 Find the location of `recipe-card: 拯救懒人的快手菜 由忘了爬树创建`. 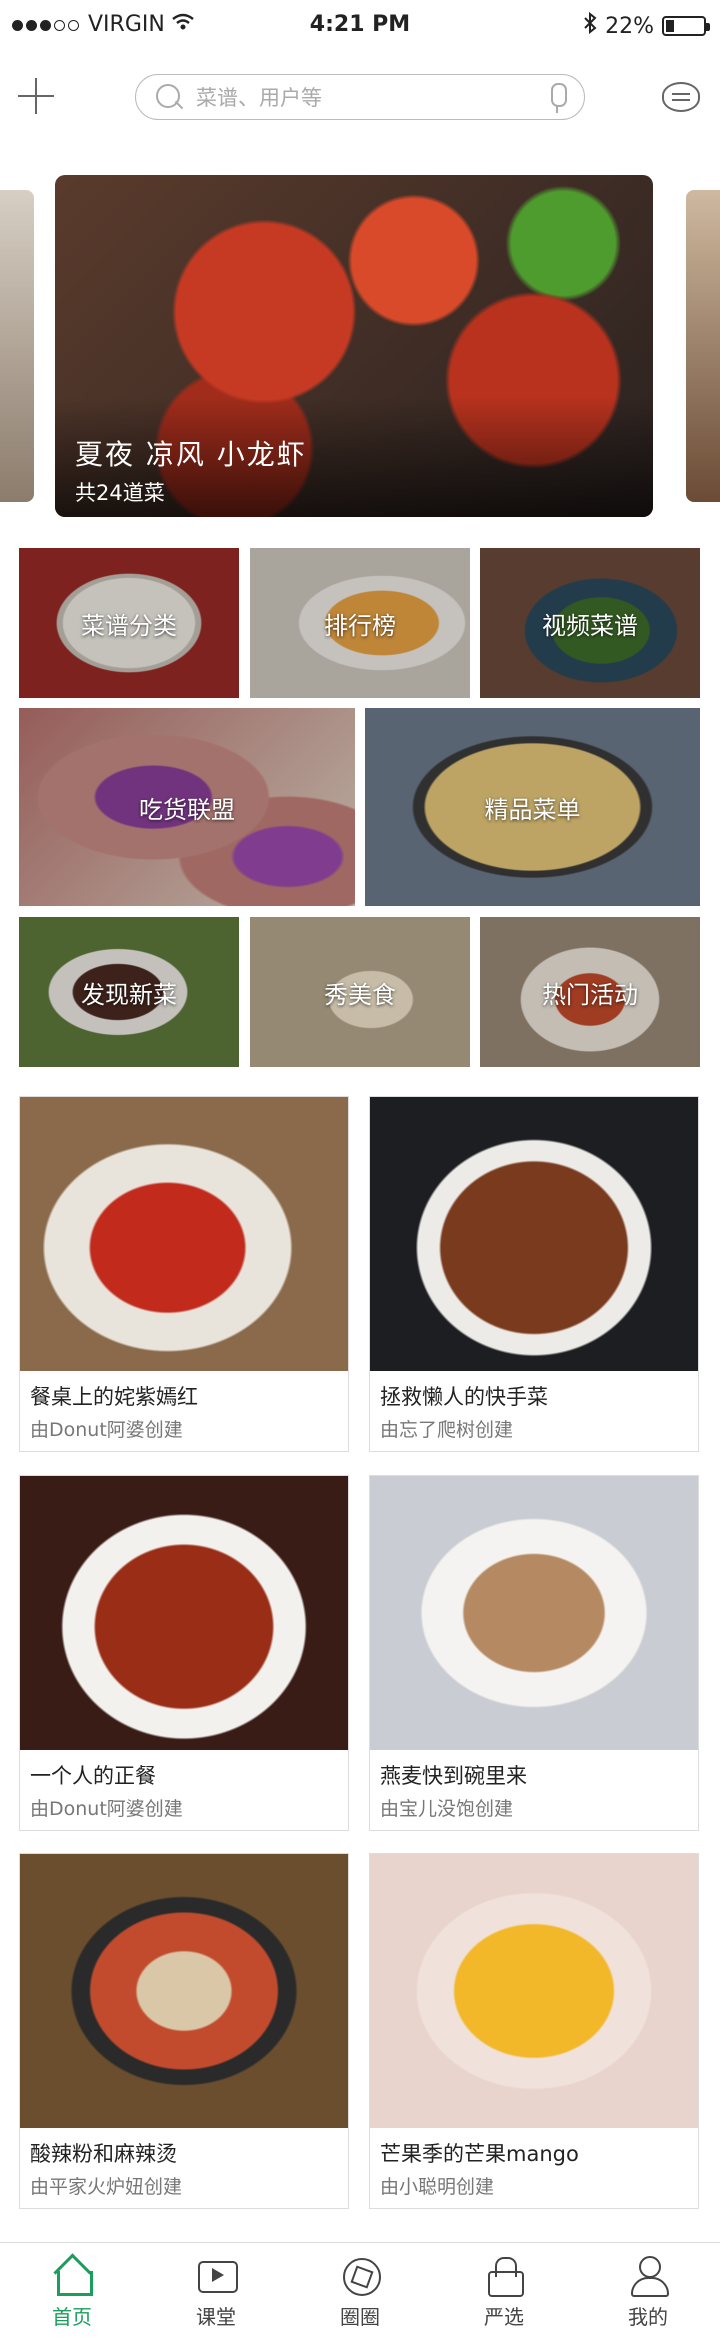

recipe-card: 拯救懒人的快手菜 由忘了爬树创建 is located at coordinates (534, 1274).